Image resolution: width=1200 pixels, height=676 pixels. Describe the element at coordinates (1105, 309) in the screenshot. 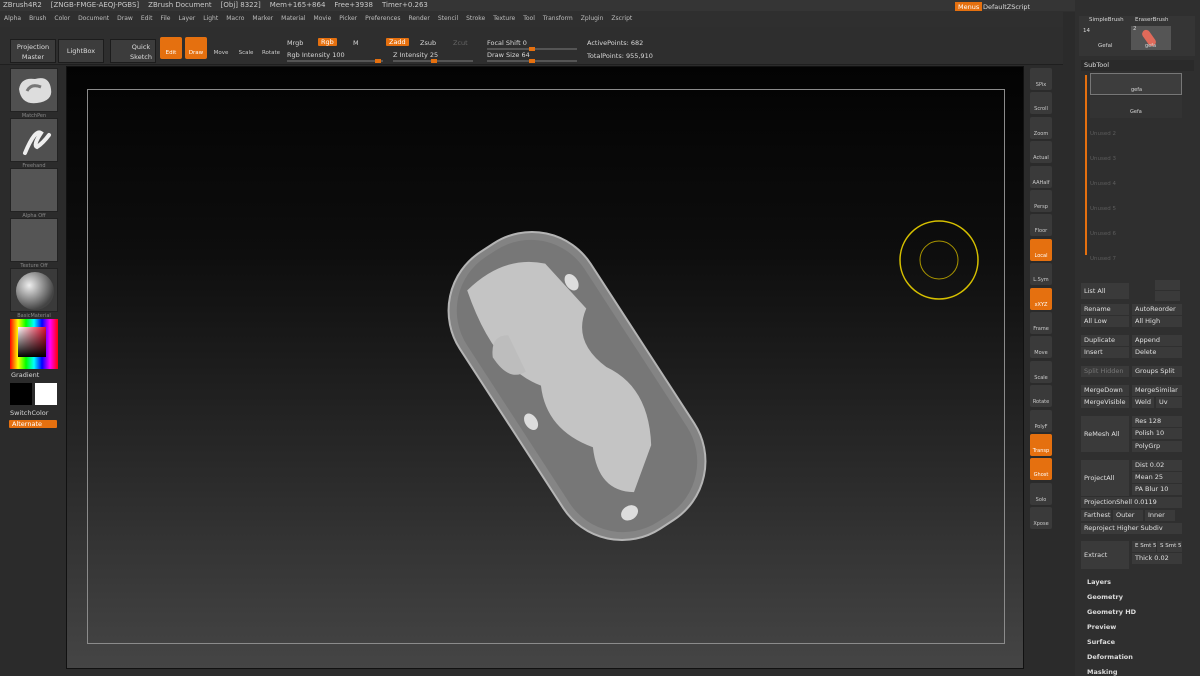

I see `rename-button: Rename` at that location.